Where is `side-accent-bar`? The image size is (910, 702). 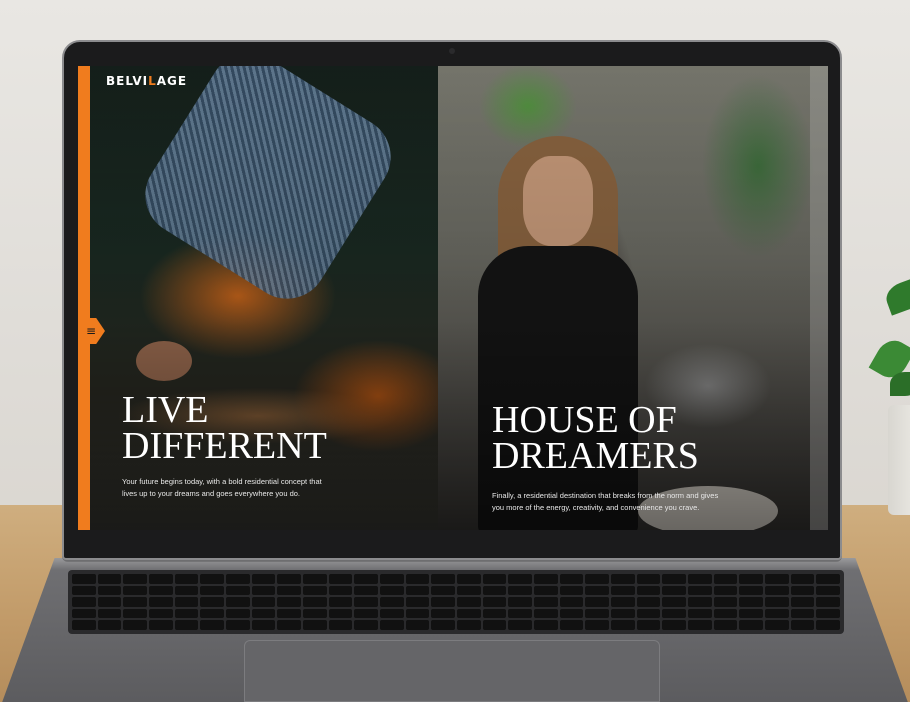 side-accent-bar is located at coordinates (84, 298).